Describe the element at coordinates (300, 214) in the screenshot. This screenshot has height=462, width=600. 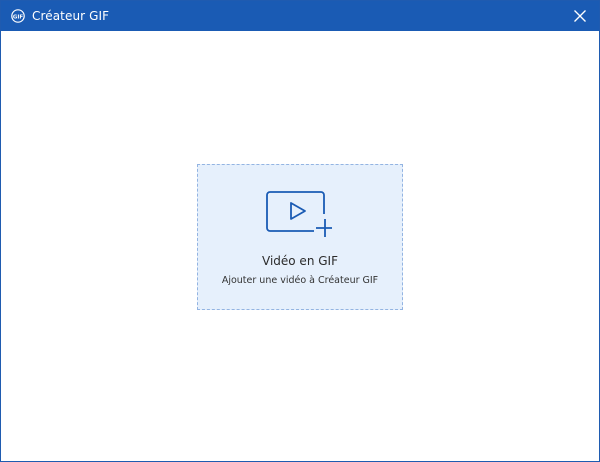
I see `video-add-icon` at that location.